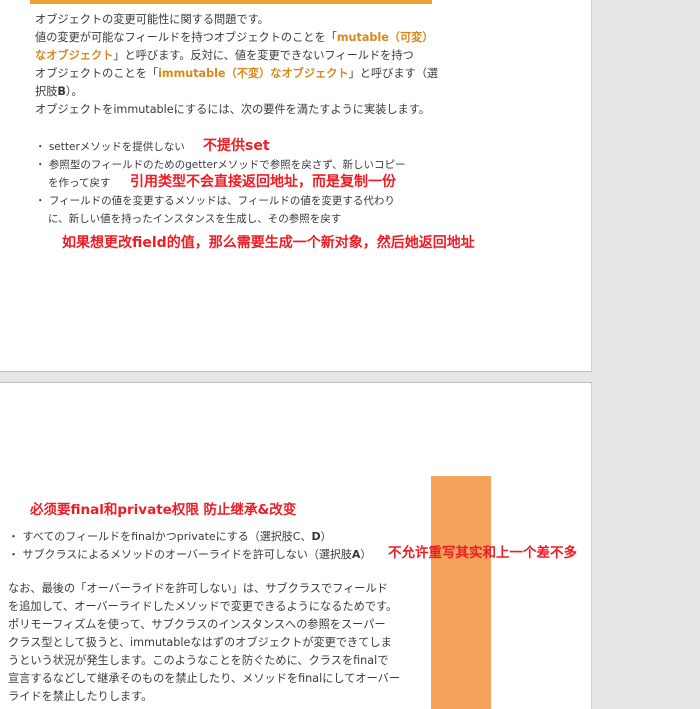 The height and width of the screenshot is (709, 700). I want to click on bullet-item: ・ サブクラスによるメソッドのオーバーライドを許可しない（選択肢A）, so click(189, 555).